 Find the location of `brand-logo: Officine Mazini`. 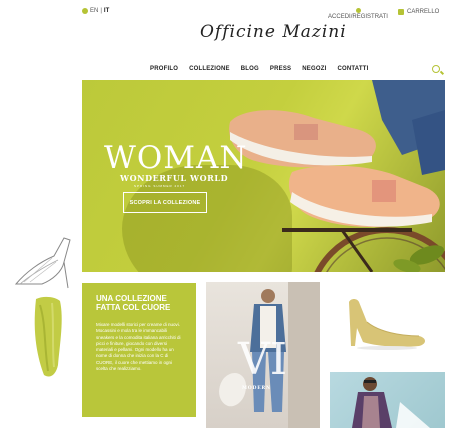

brand-logo: Officine Mazini is located at coordinates (273, 32).